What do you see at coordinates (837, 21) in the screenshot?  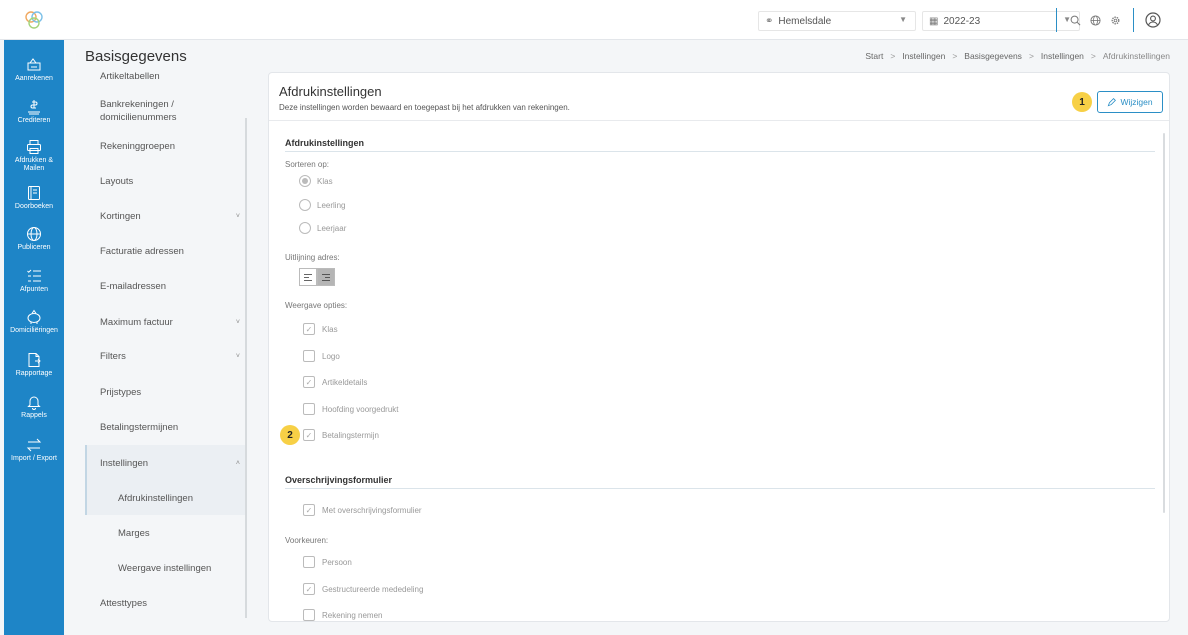 I see `school-select: ⚭ Hemelsdale ▼` at bounding box center [837, 21].